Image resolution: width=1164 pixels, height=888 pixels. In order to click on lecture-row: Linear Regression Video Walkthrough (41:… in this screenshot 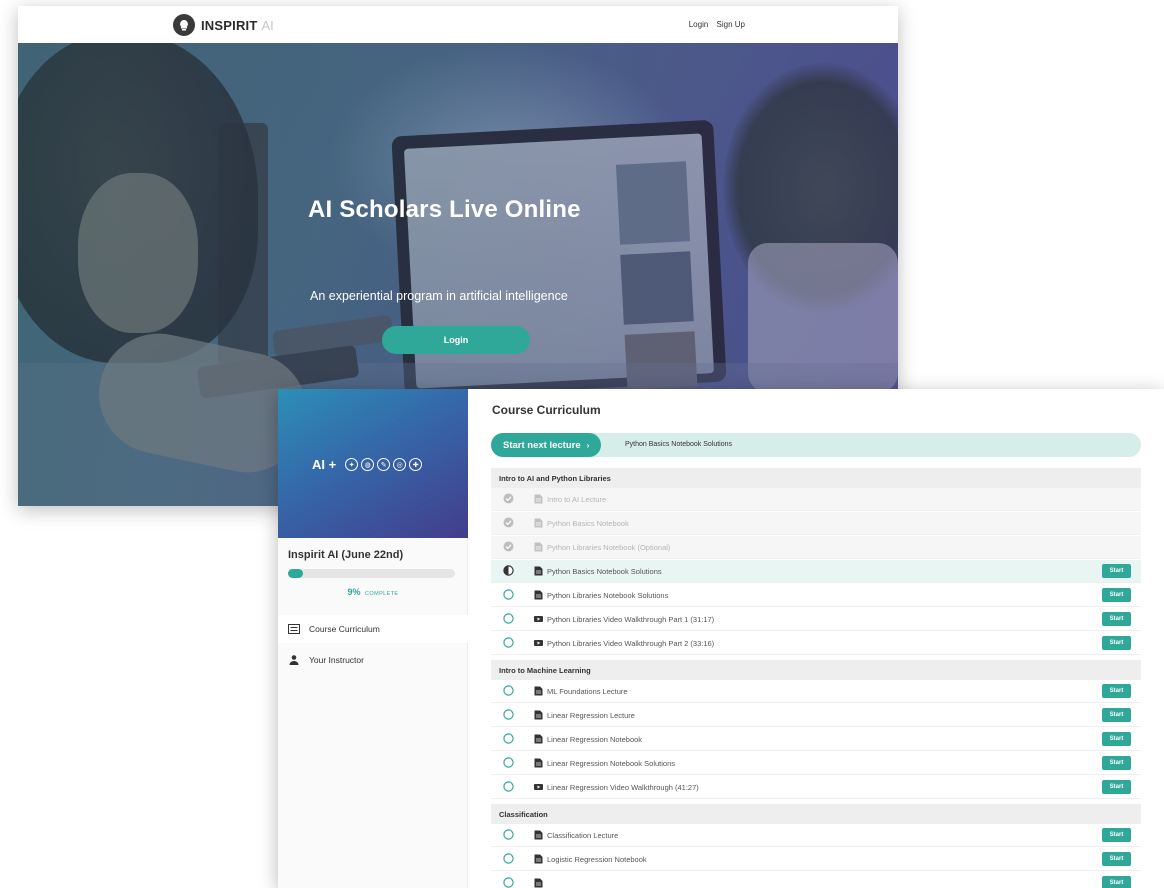, I will do `click(816, 787)`.